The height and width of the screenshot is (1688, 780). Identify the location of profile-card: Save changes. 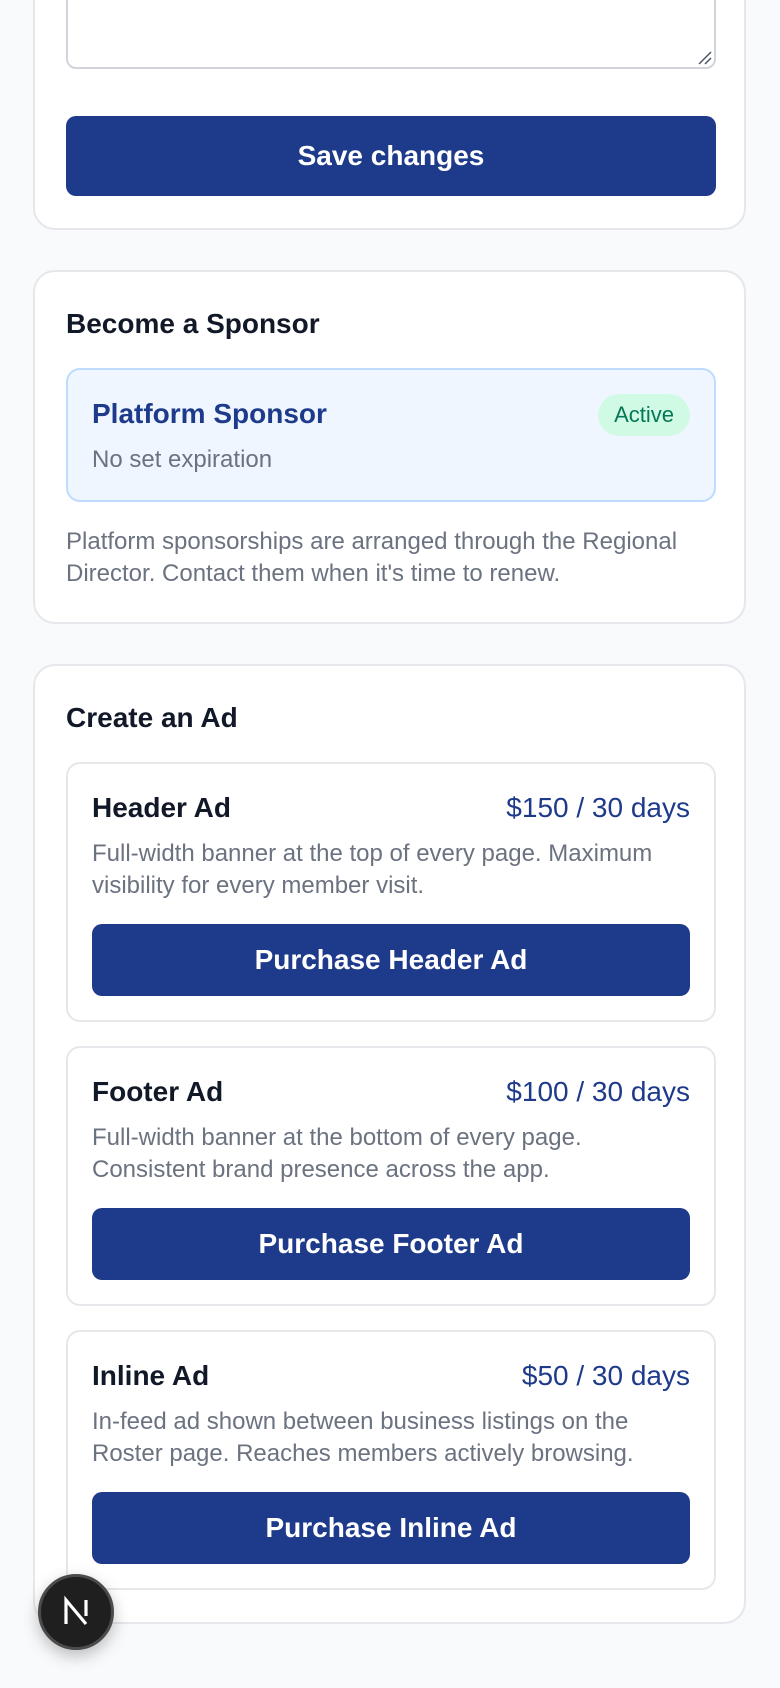
(389, 115).